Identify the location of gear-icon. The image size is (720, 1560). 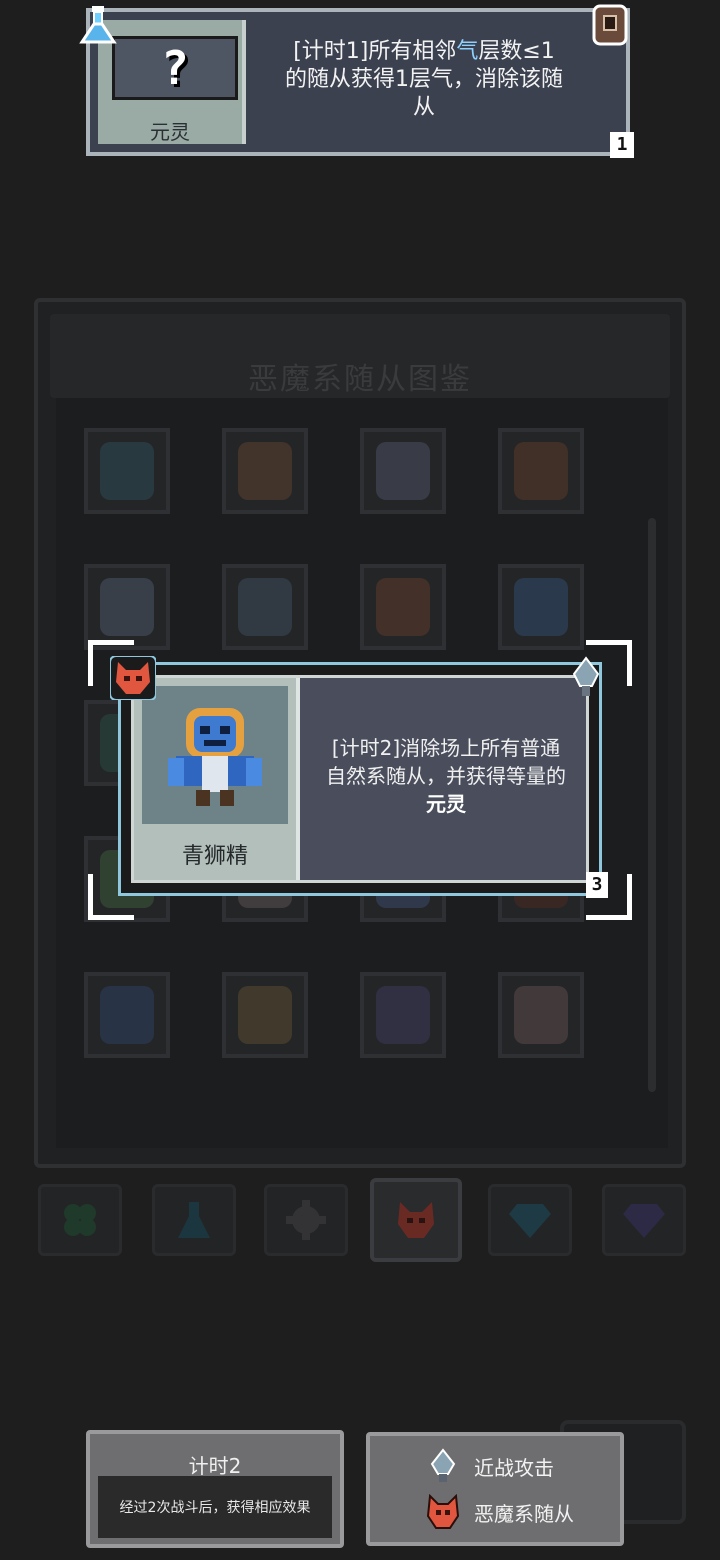
(306, 1220).